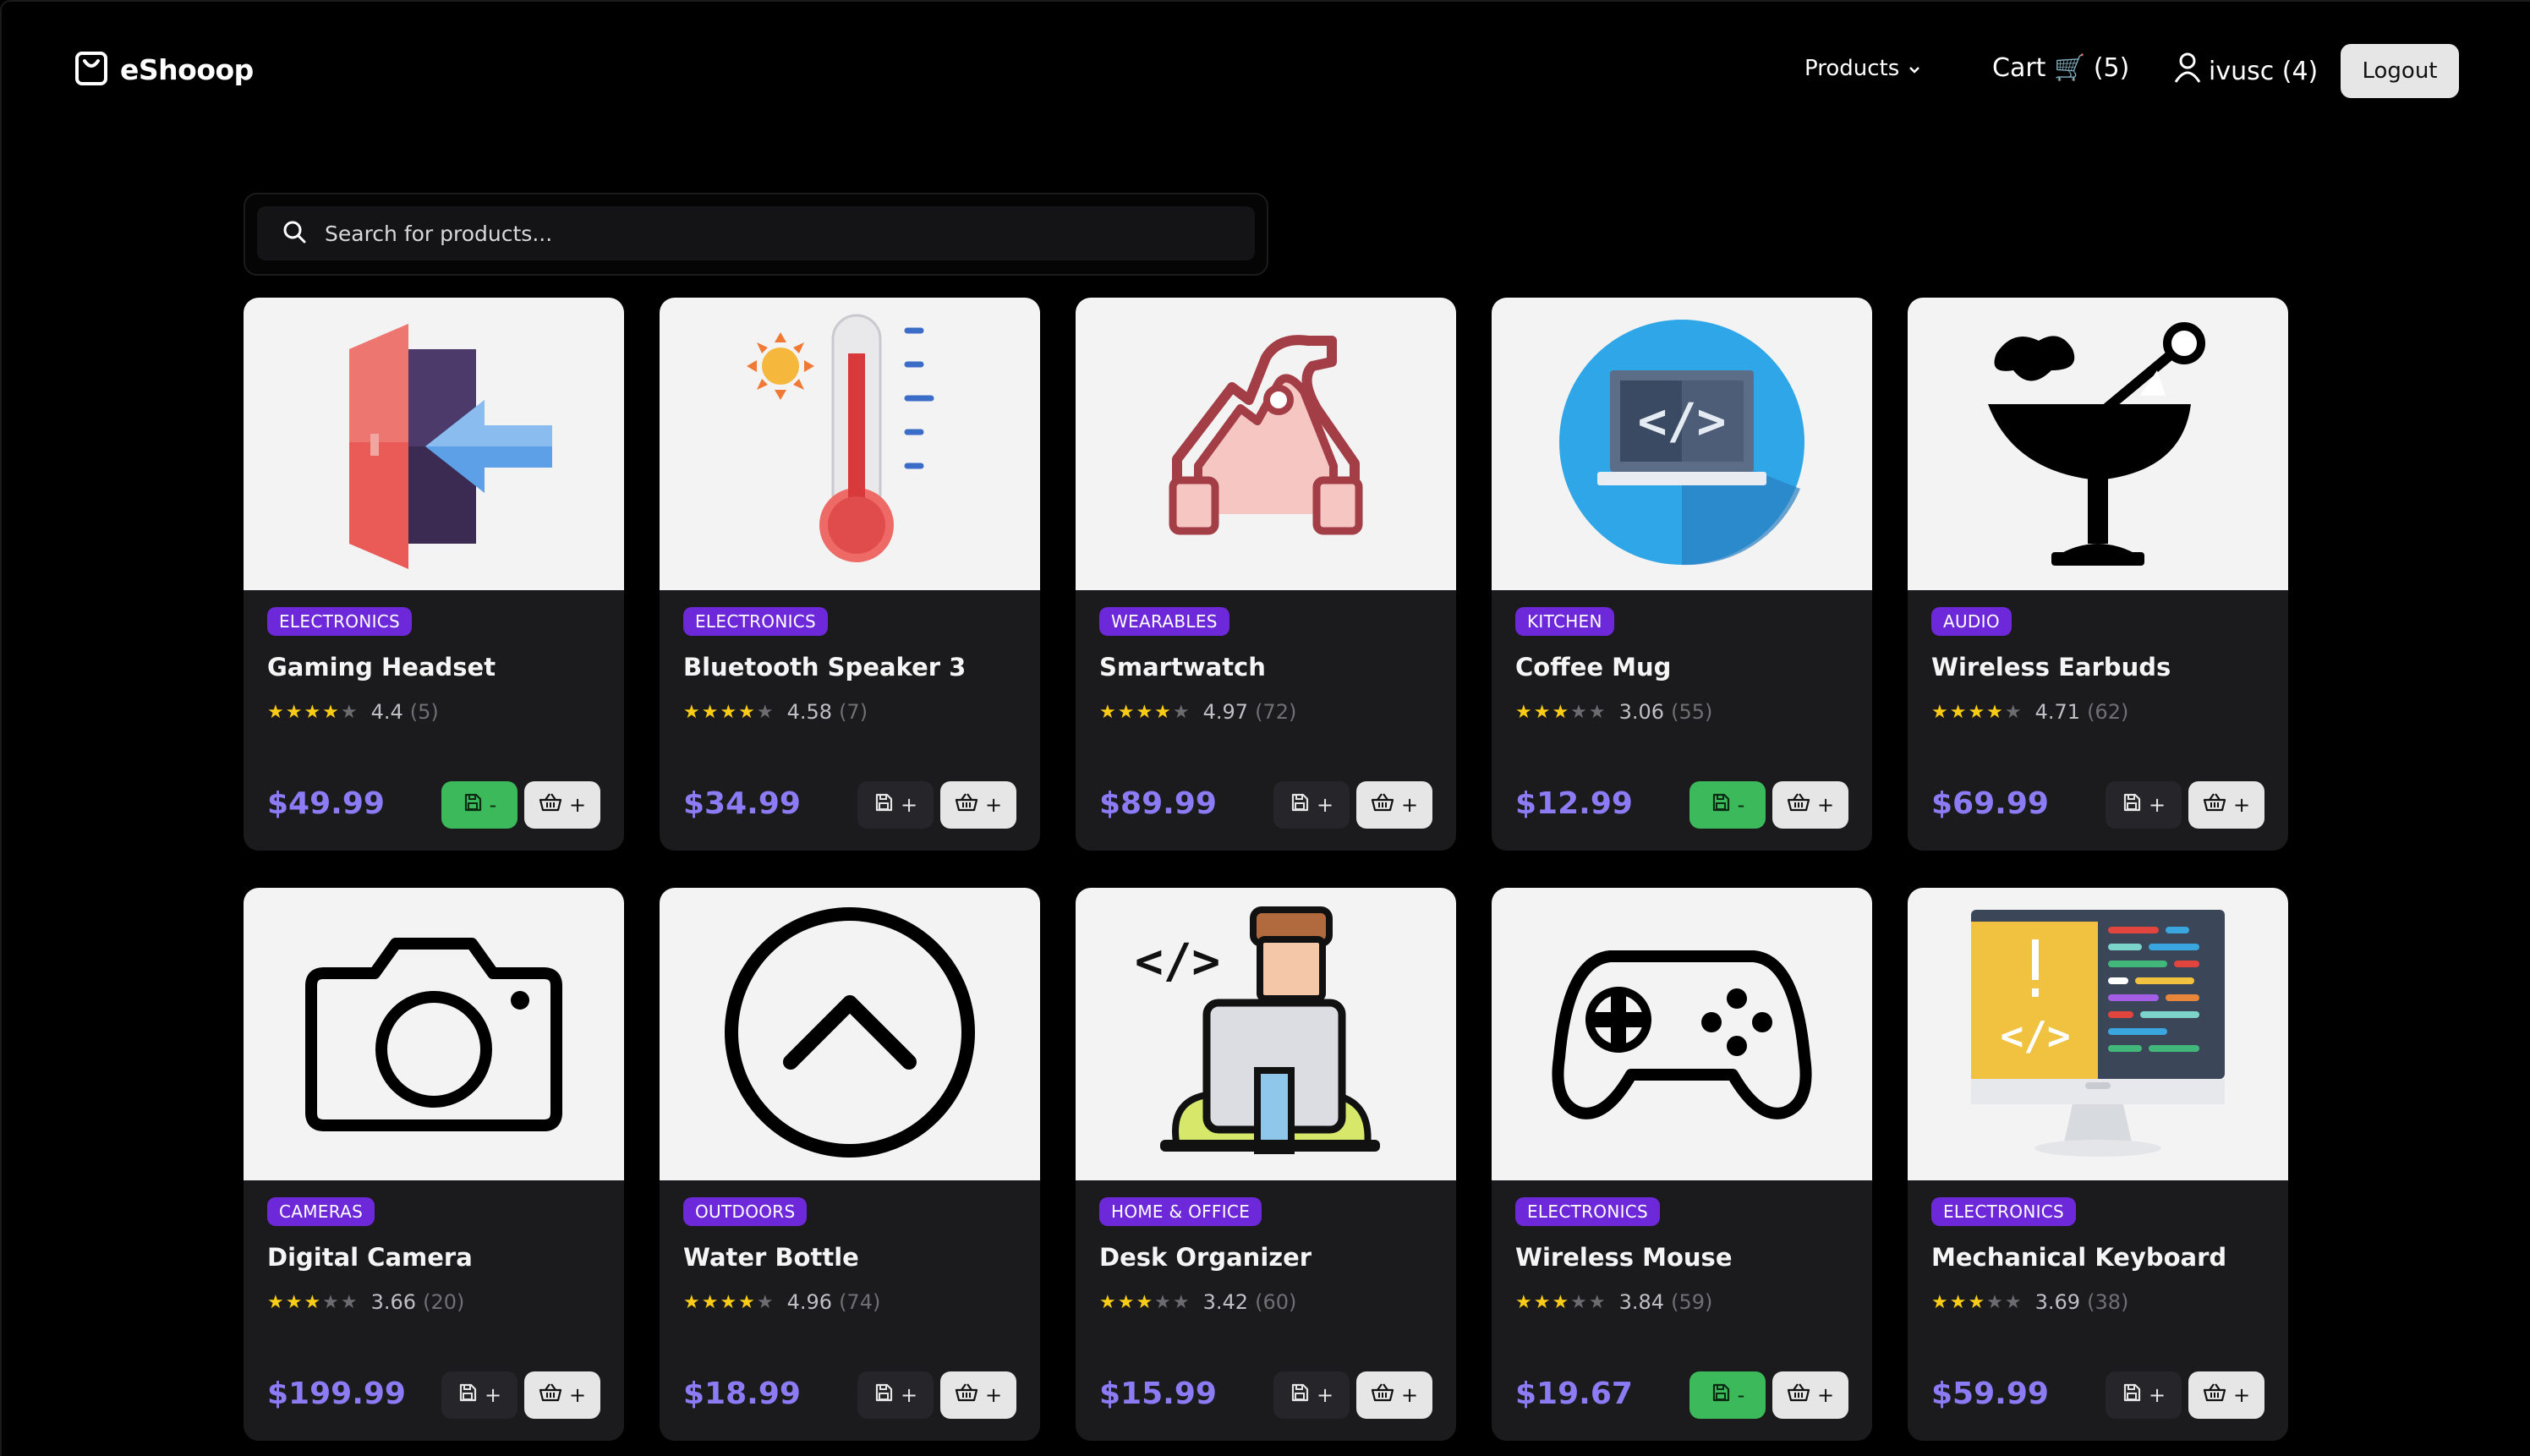  I want to click on product-title: Bluetooth Speaker 3, so click(824, 667).